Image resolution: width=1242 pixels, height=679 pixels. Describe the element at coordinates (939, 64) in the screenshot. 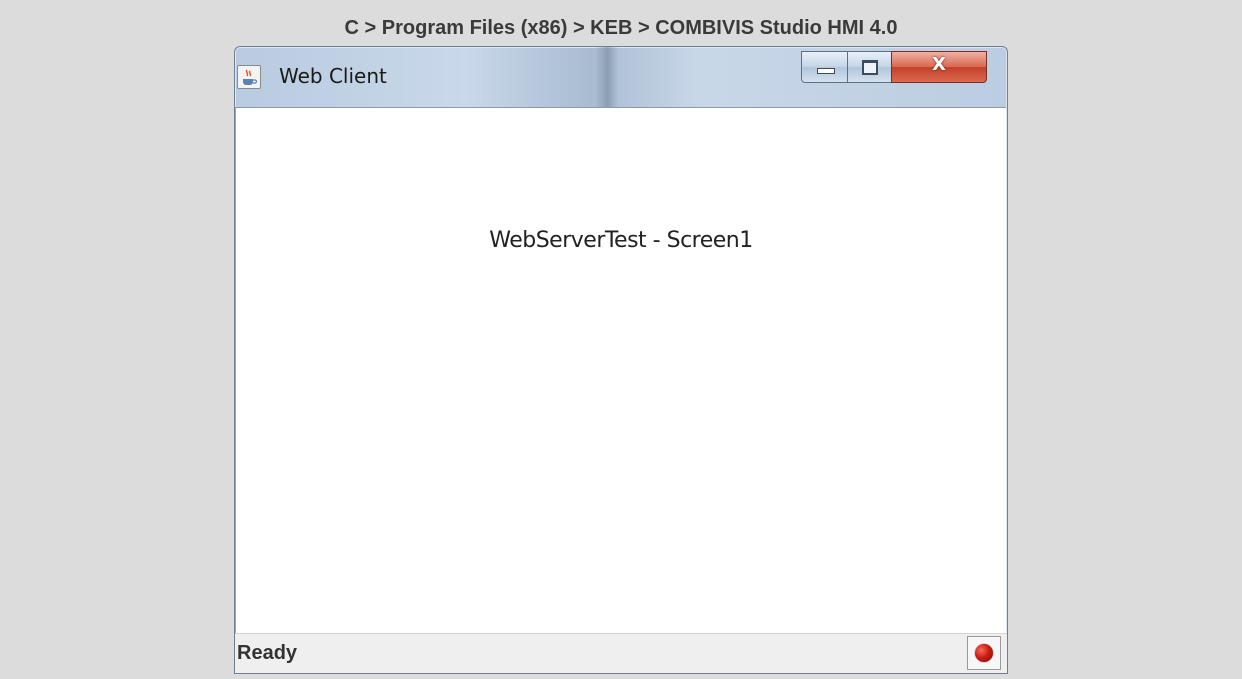

I see `close-icon: X` at that location.